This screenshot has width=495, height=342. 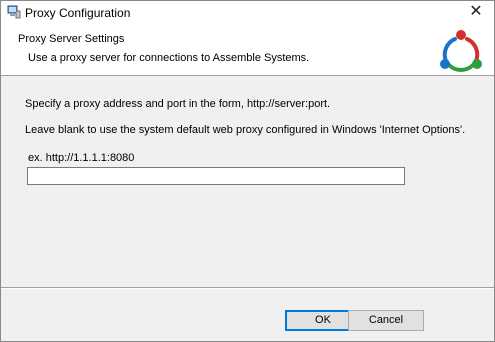 I want to click on header-title: Proxy Server Settings, so click(x=71, y=39).